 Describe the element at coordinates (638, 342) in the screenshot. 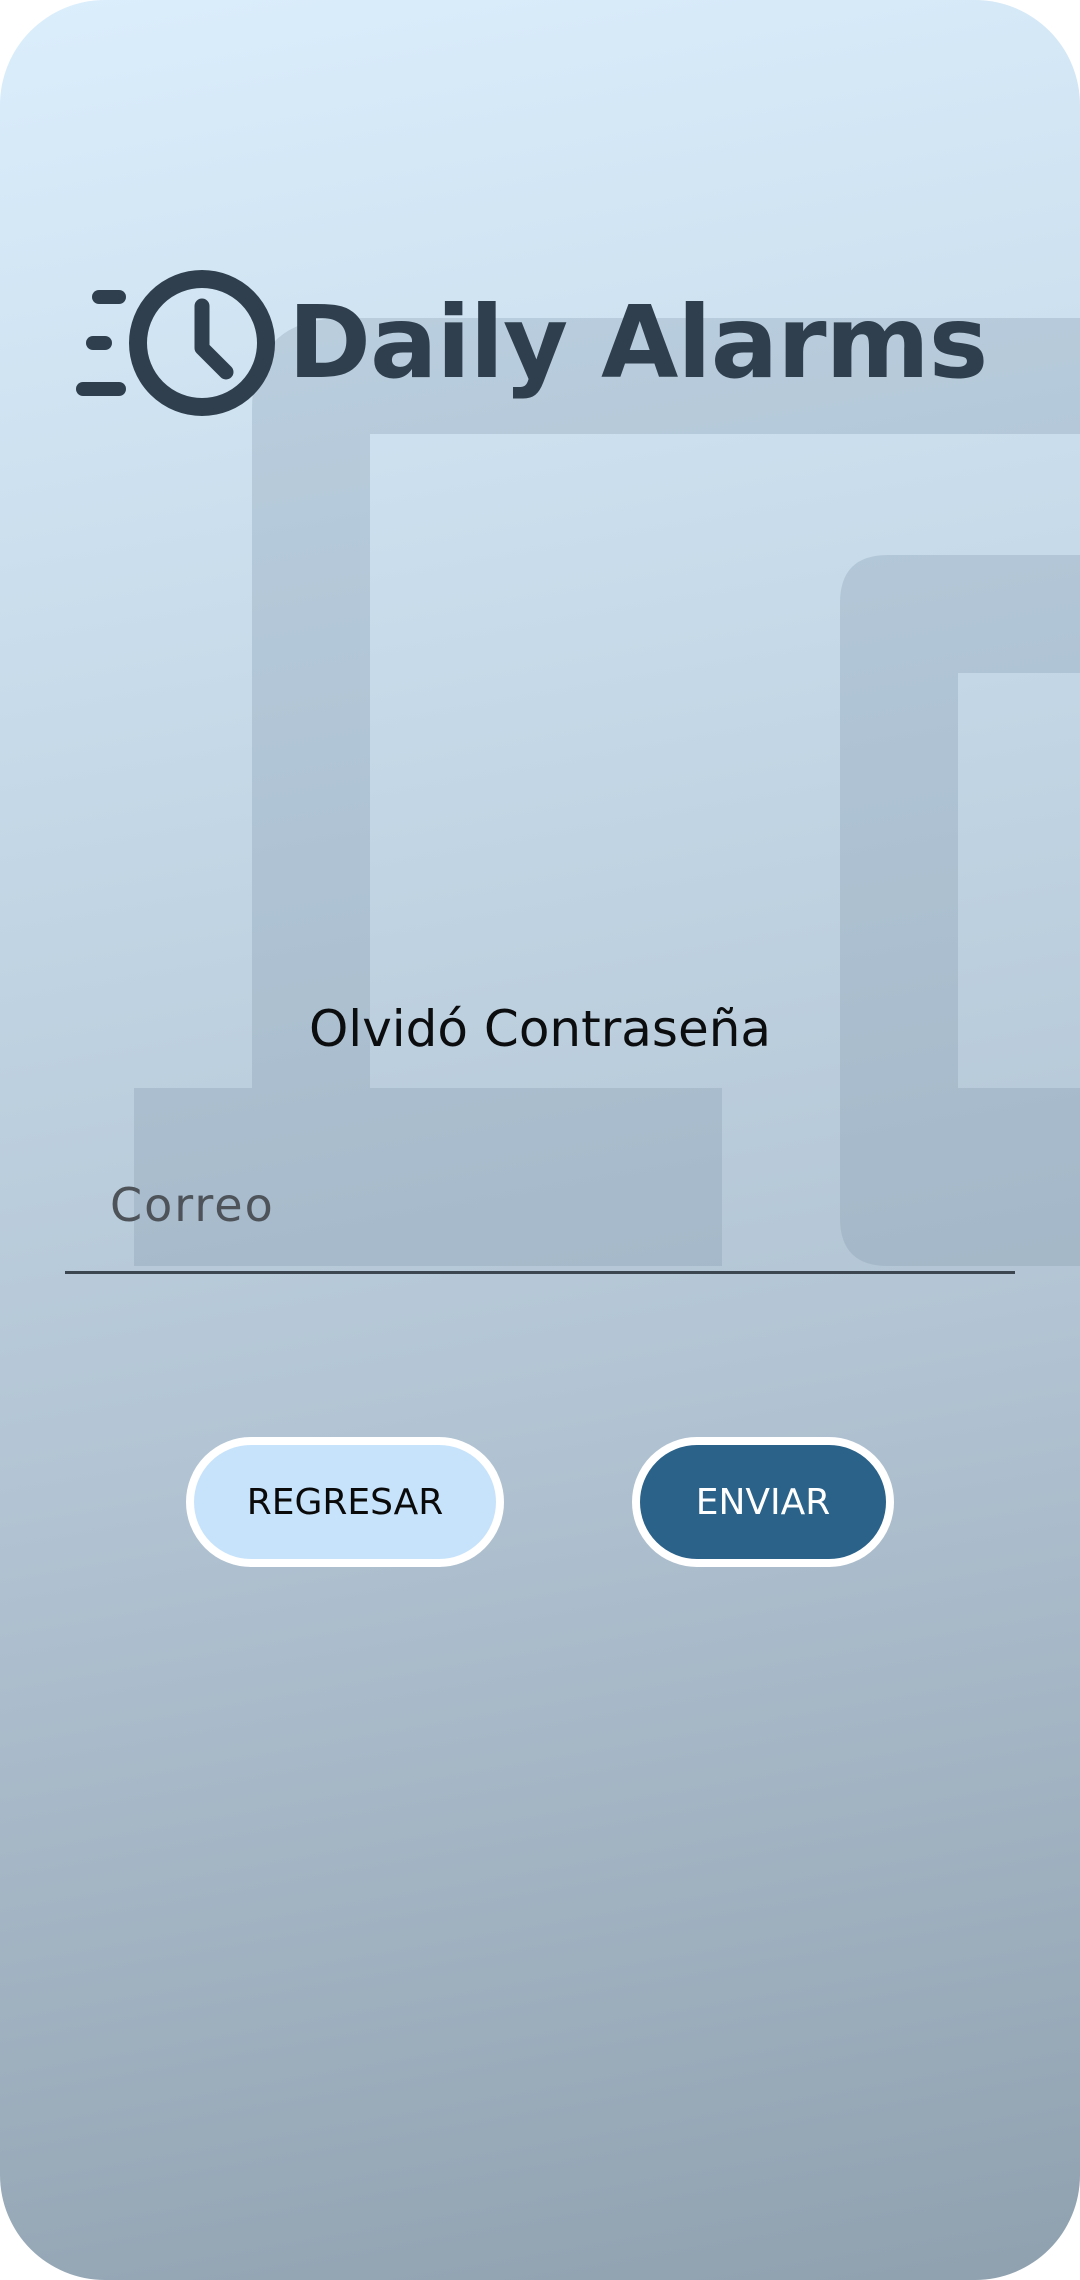

I see `brand-name: Daily Alarms` at that location.